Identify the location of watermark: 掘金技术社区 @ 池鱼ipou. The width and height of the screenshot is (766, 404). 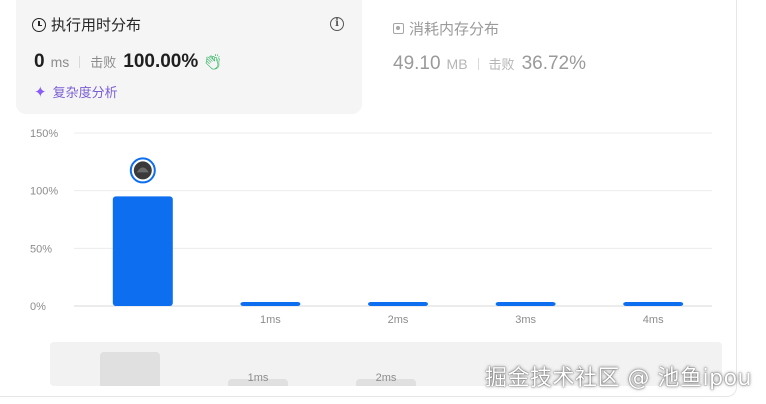
(618, 378).